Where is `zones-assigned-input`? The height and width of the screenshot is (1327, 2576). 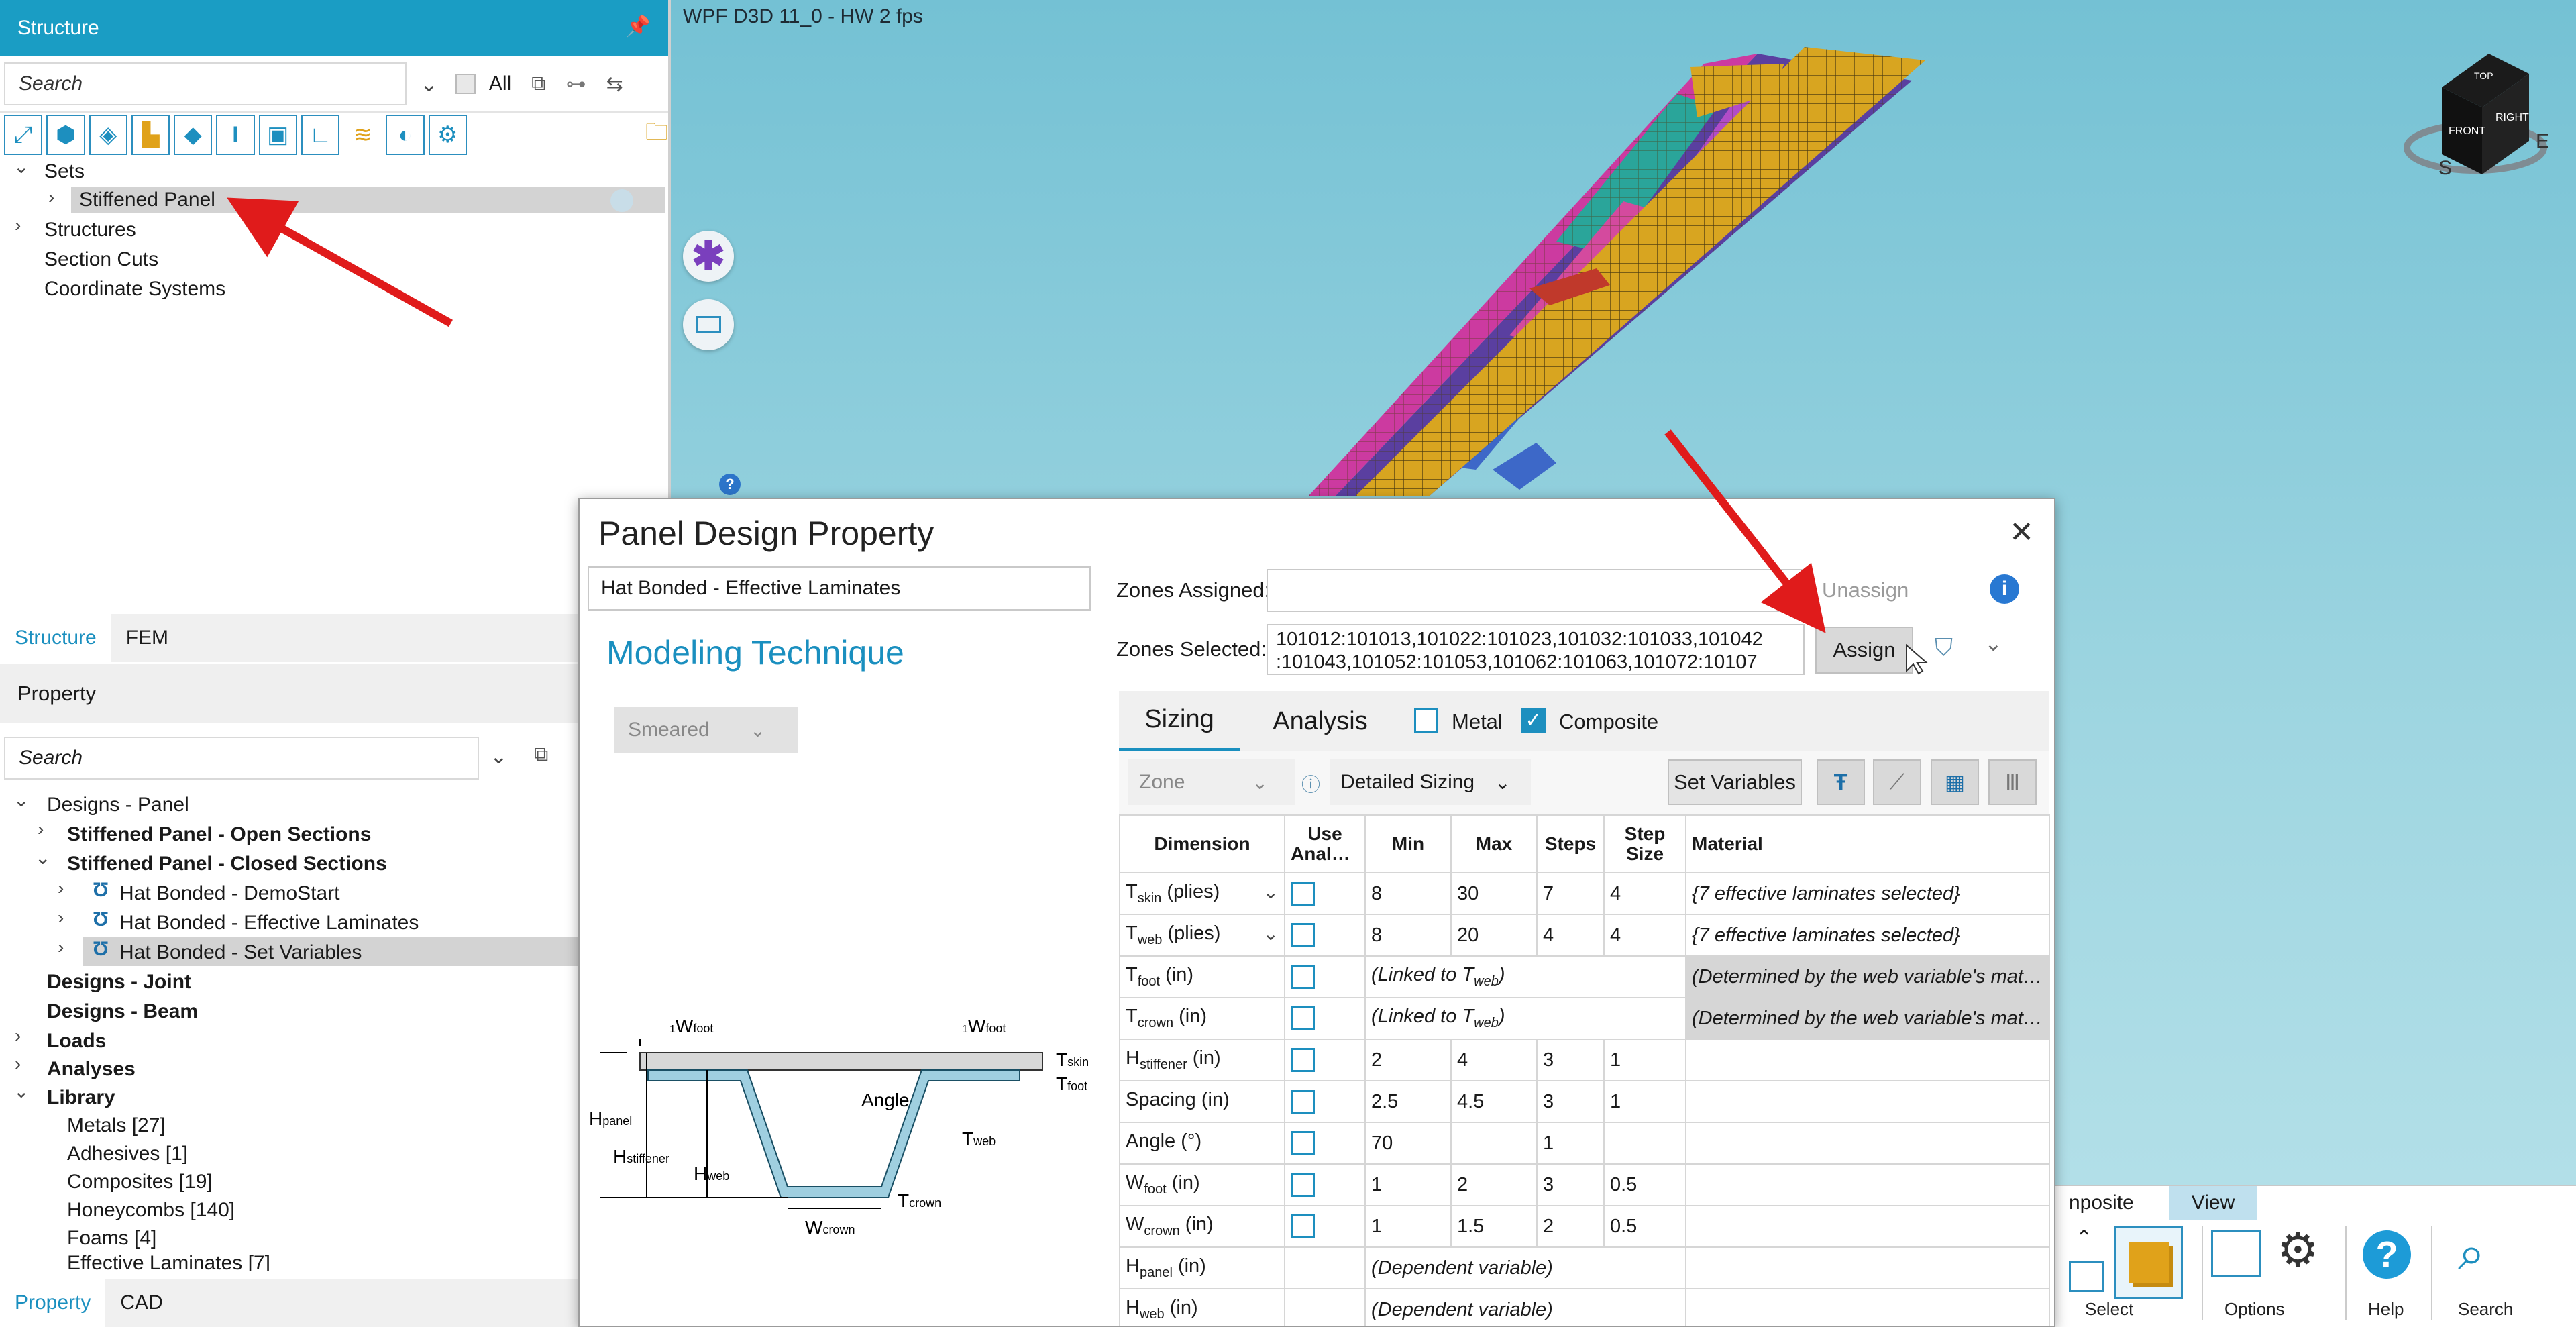
zones-assigned-input is located at coordinates (1535, 590).